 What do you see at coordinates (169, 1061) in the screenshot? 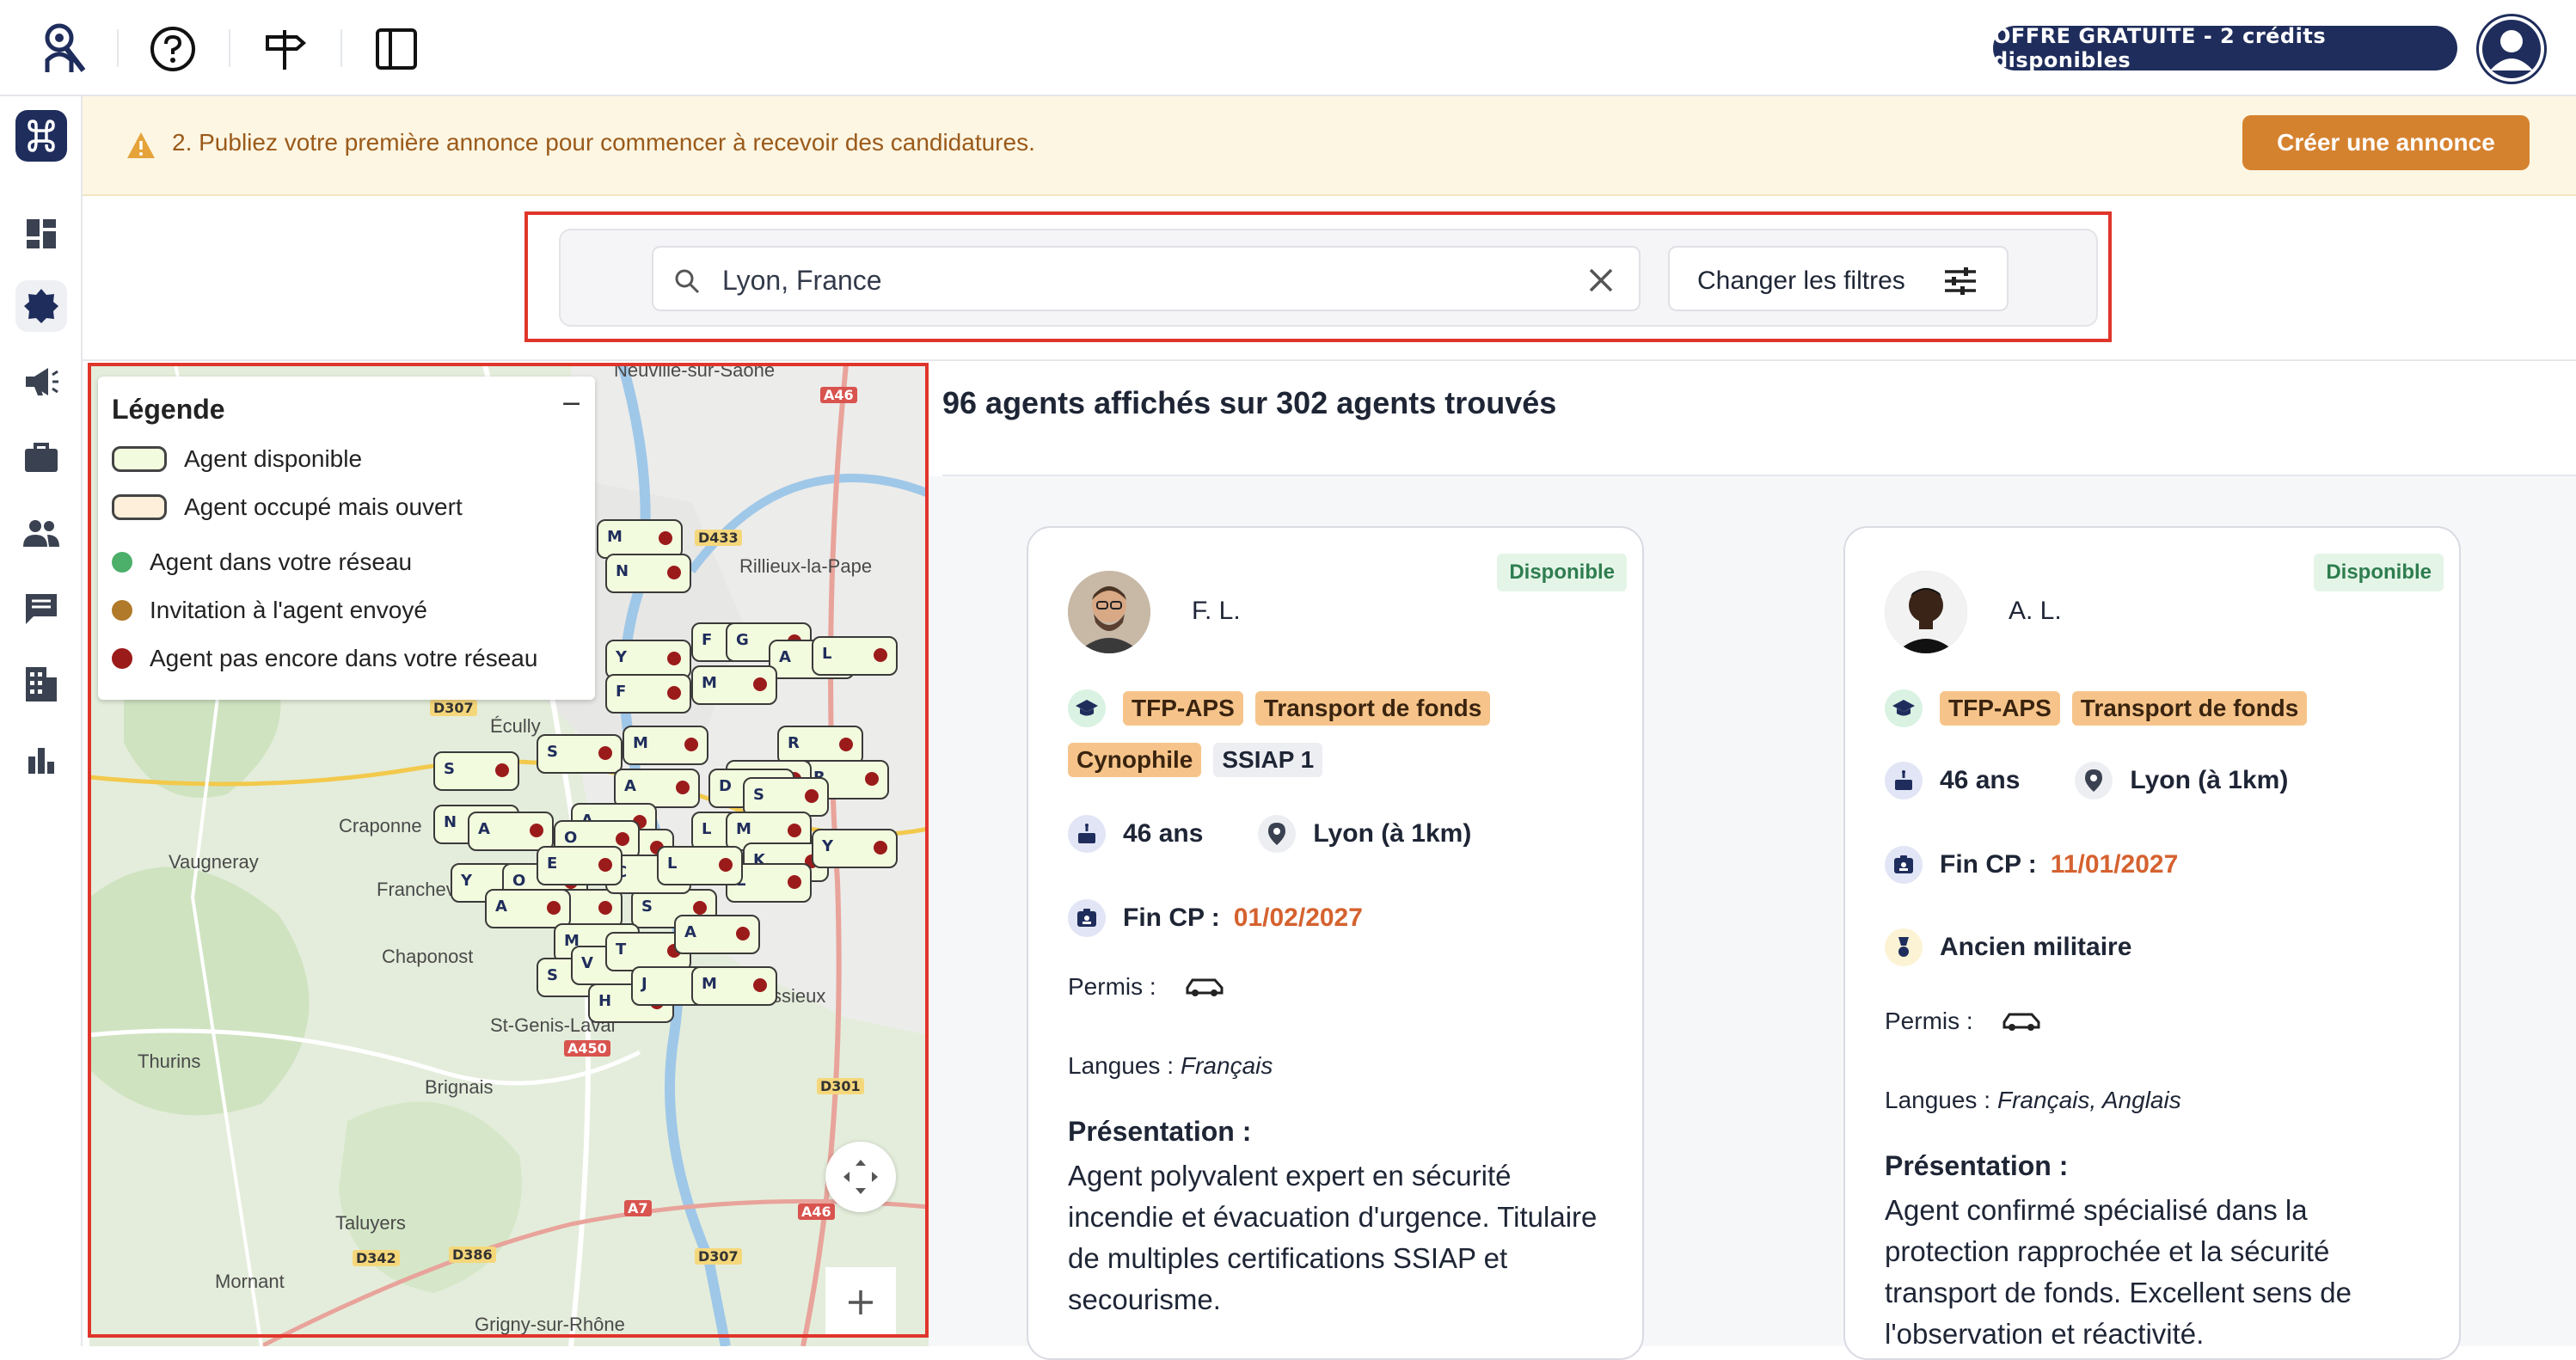
I see `map-place-label: Thurins` at bounding box center [169, 1061].